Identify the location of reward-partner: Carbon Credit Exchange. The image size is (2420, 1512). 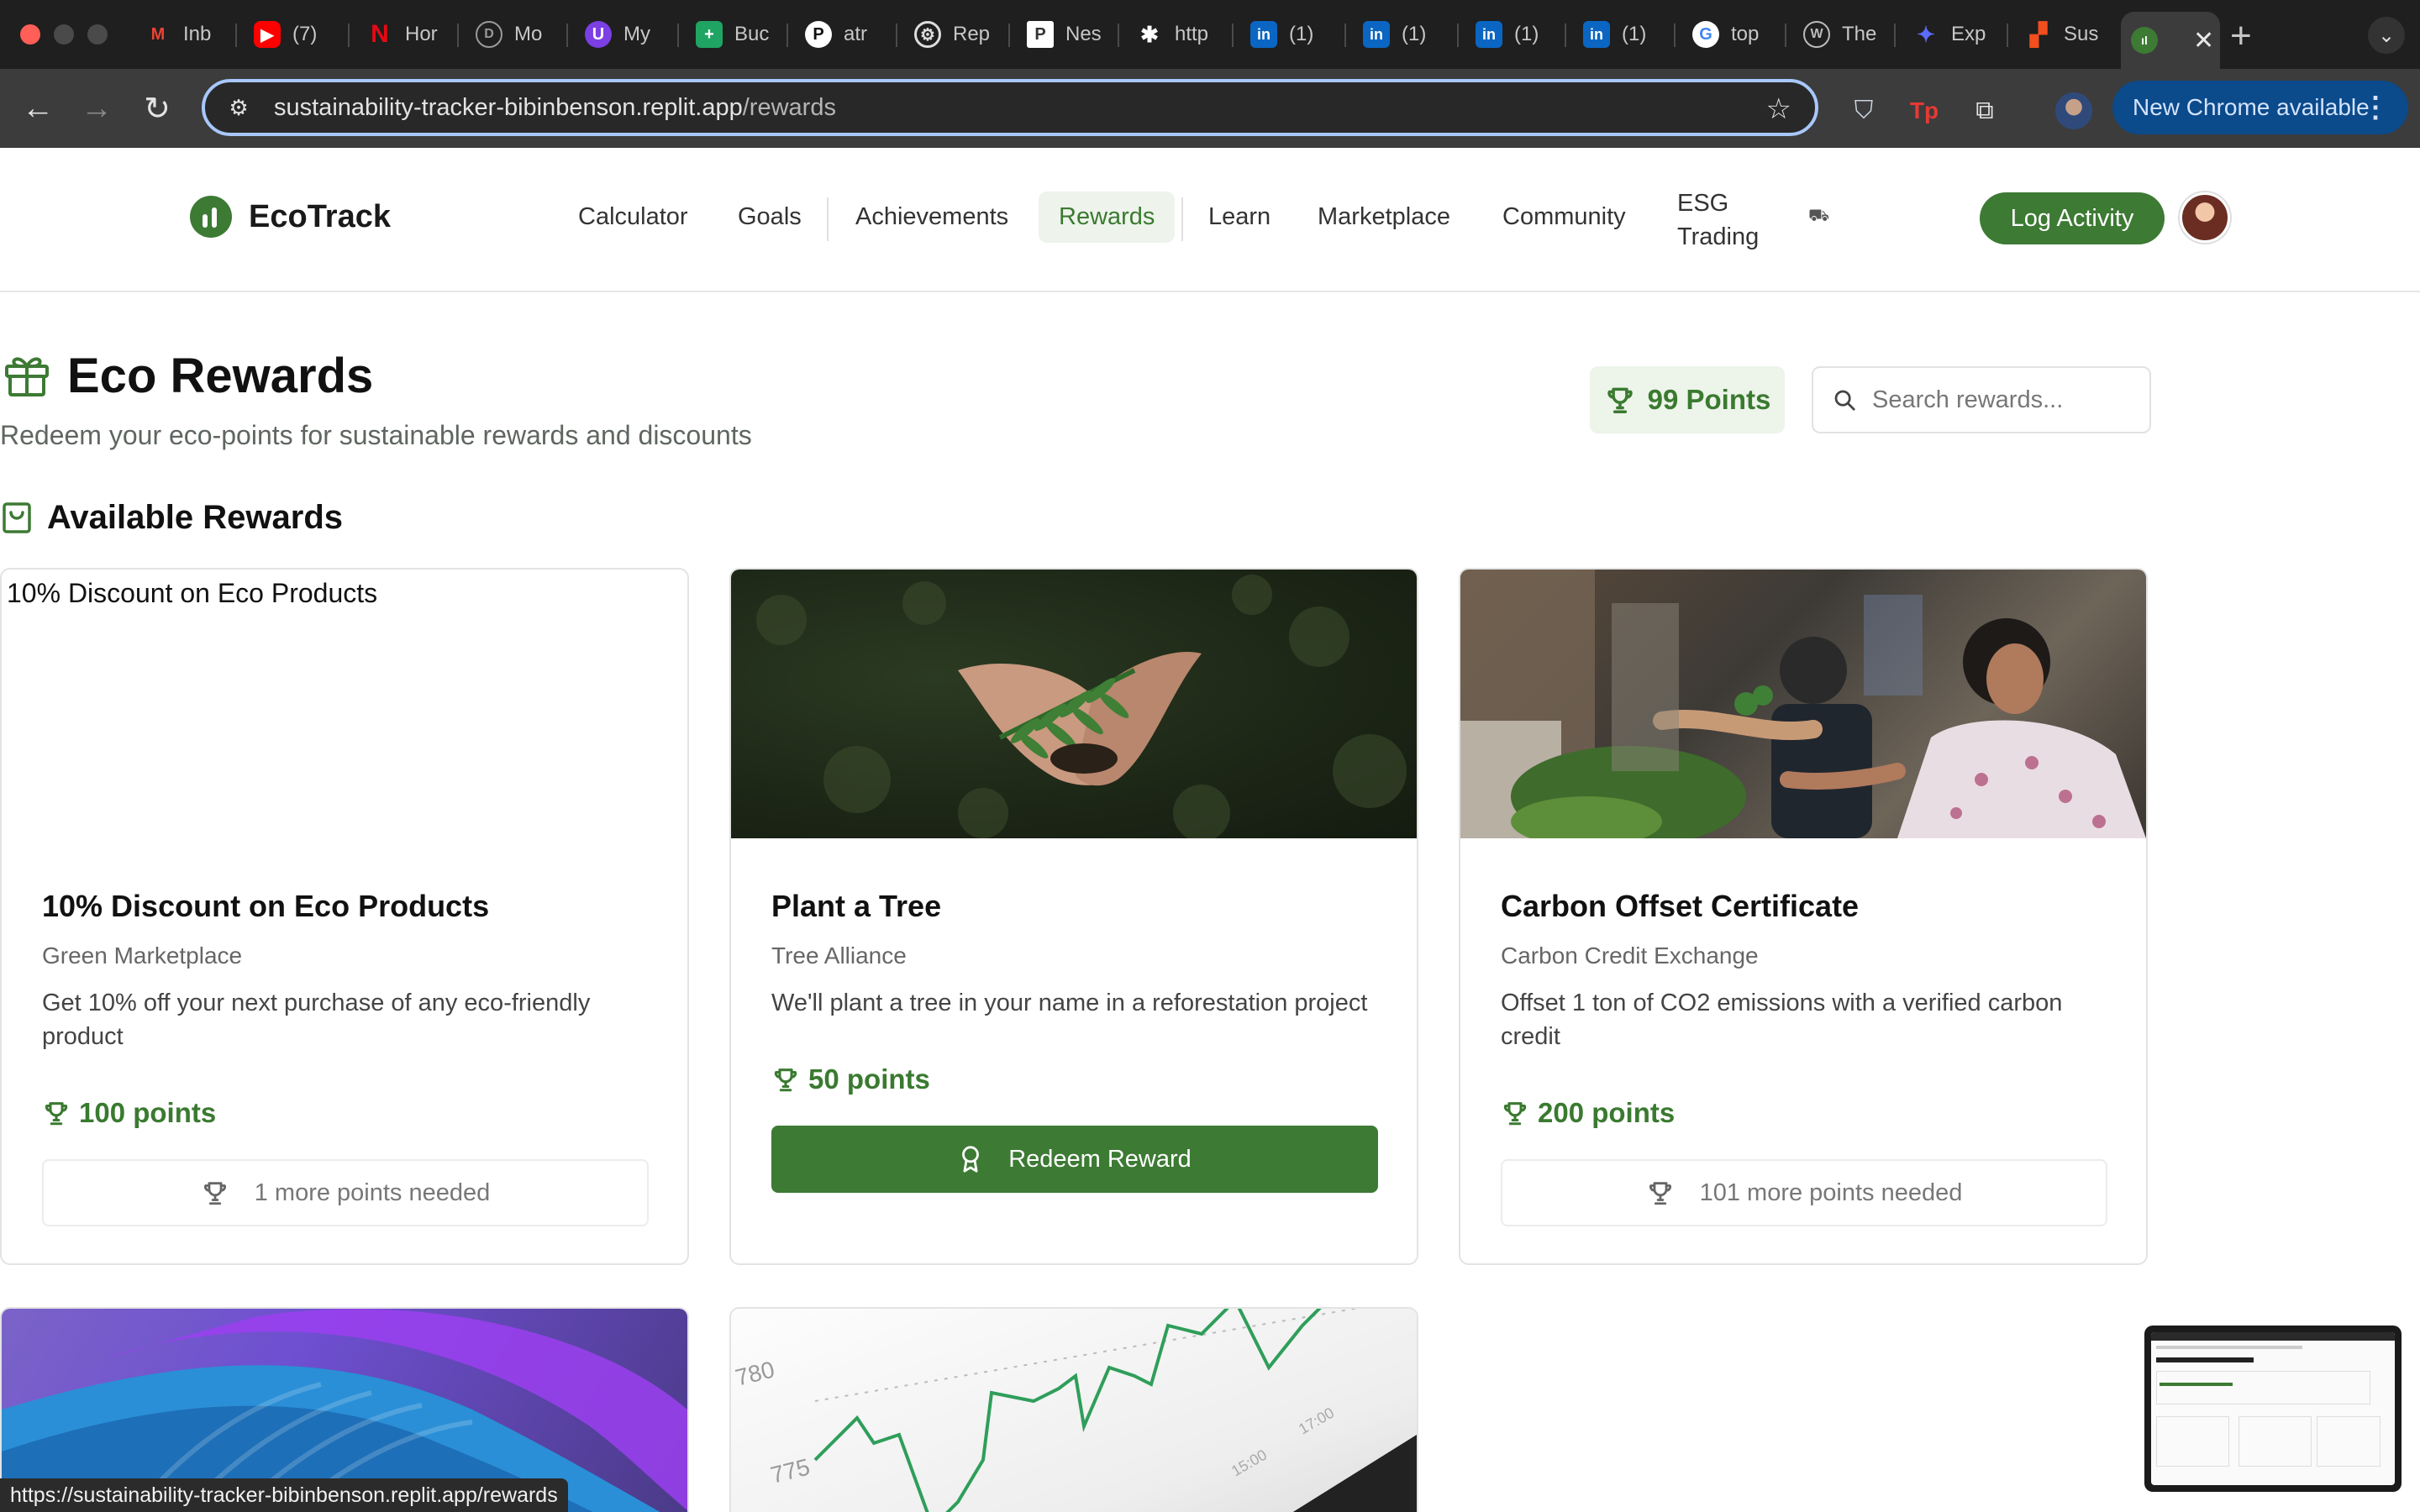
(1630, 955).